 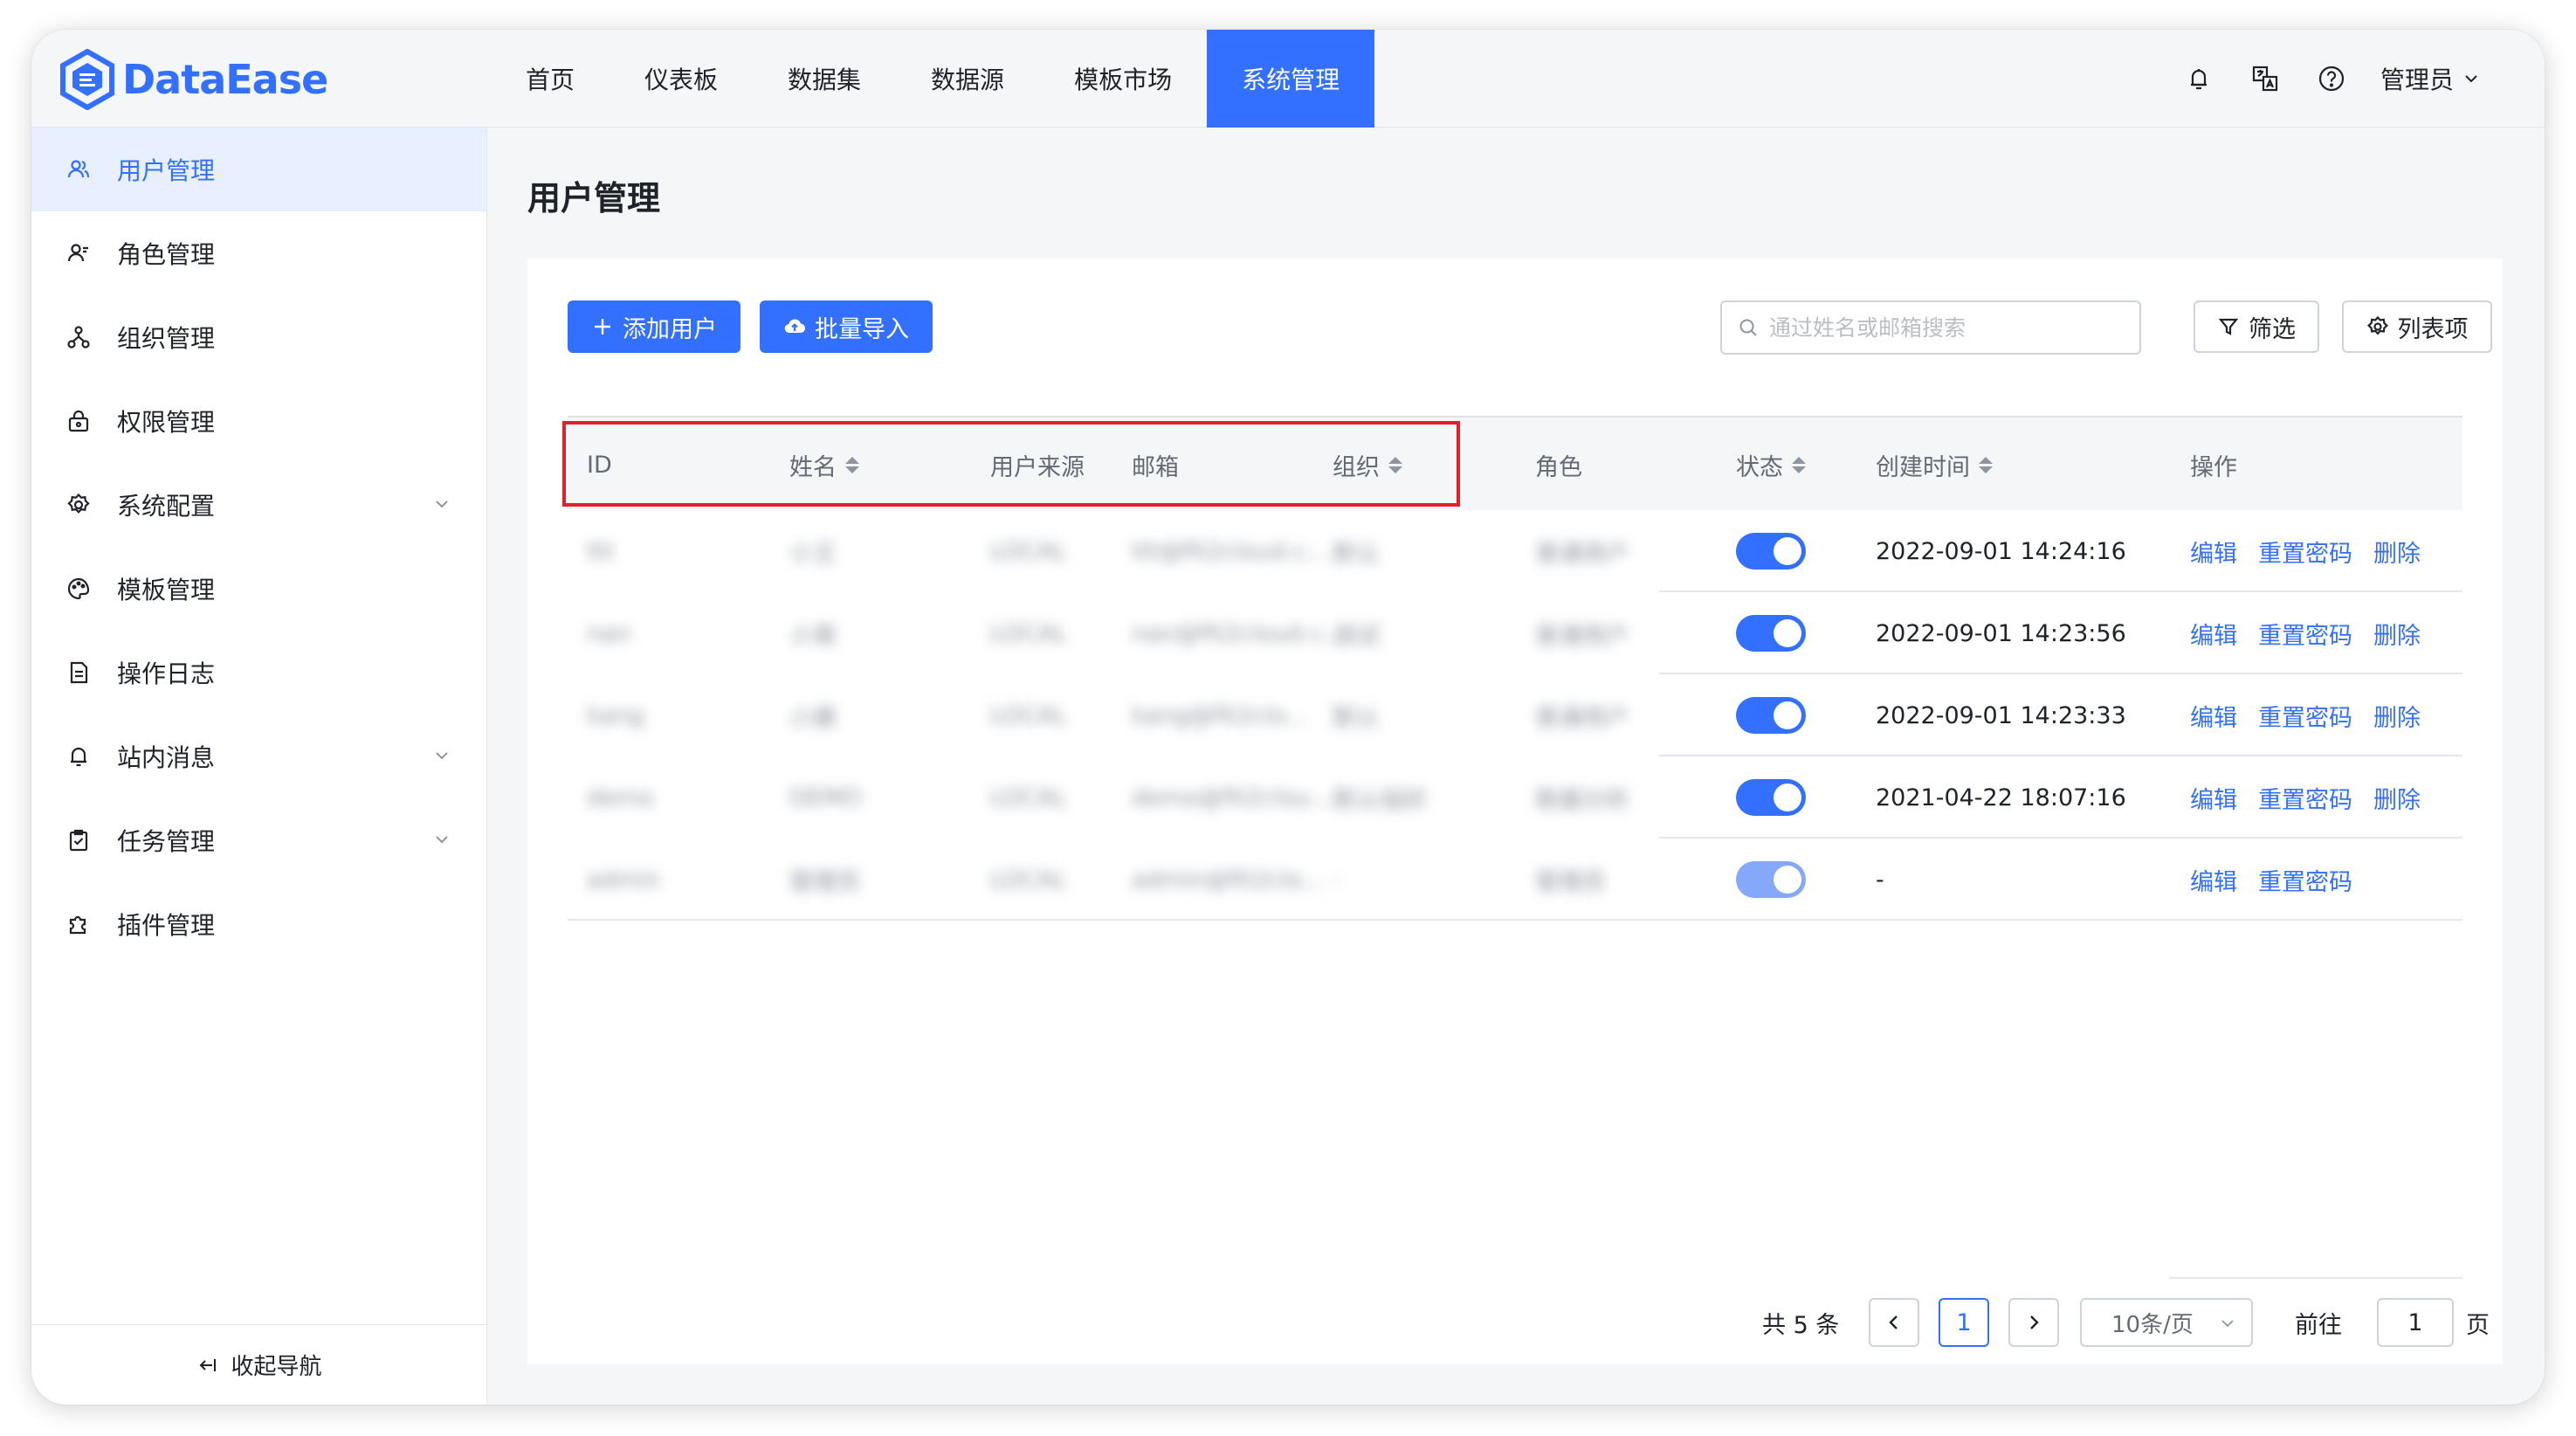 I want to click on column-header-name: 姓名, so click(x=824, y=465).